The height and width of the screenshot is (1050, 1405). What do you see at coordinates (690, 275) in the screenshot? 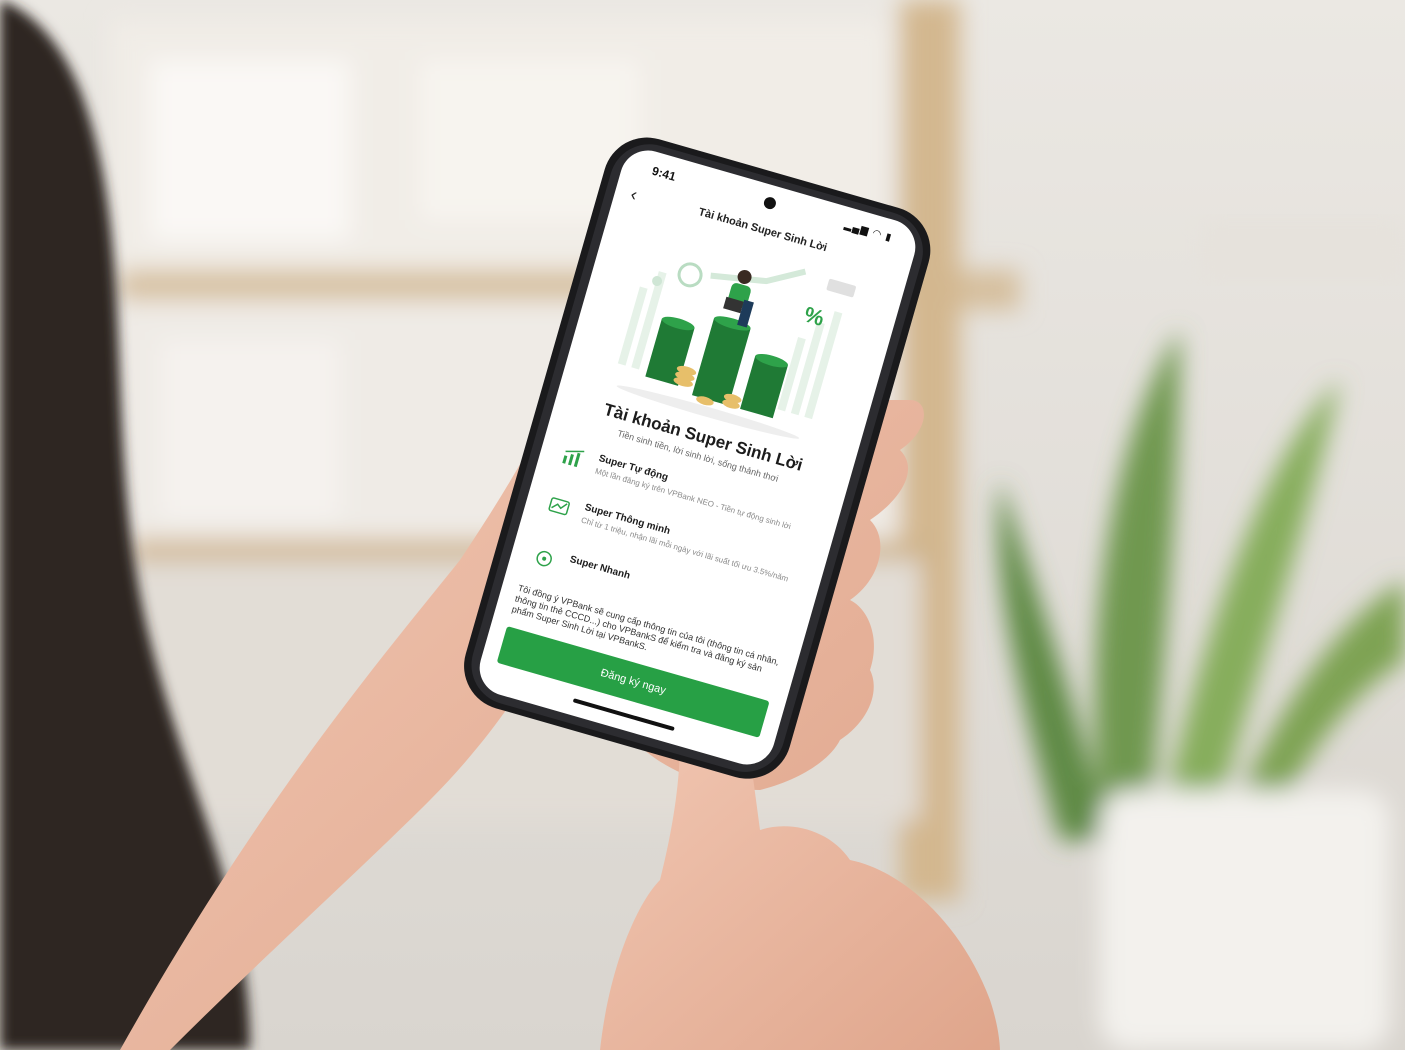
I see `ring-icon` at bounding box center [690, 275].